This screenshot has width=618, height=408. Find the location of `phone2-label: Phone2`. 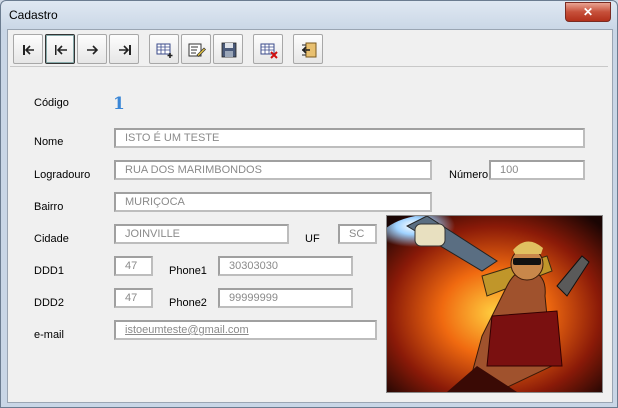

phone2-label: Phone2 is located at coordinates (188, 303).